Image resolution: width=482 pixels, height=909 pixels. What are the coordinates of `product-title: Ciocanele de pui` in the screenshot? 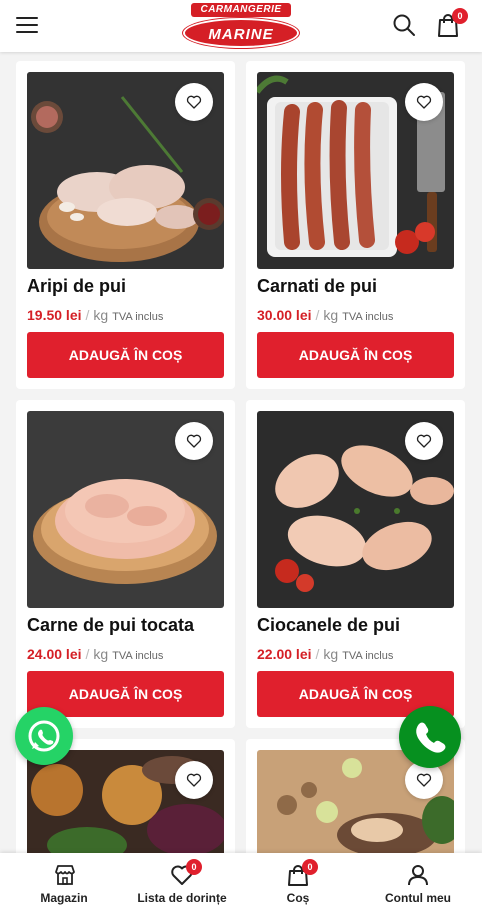 It's located at (328, 625).